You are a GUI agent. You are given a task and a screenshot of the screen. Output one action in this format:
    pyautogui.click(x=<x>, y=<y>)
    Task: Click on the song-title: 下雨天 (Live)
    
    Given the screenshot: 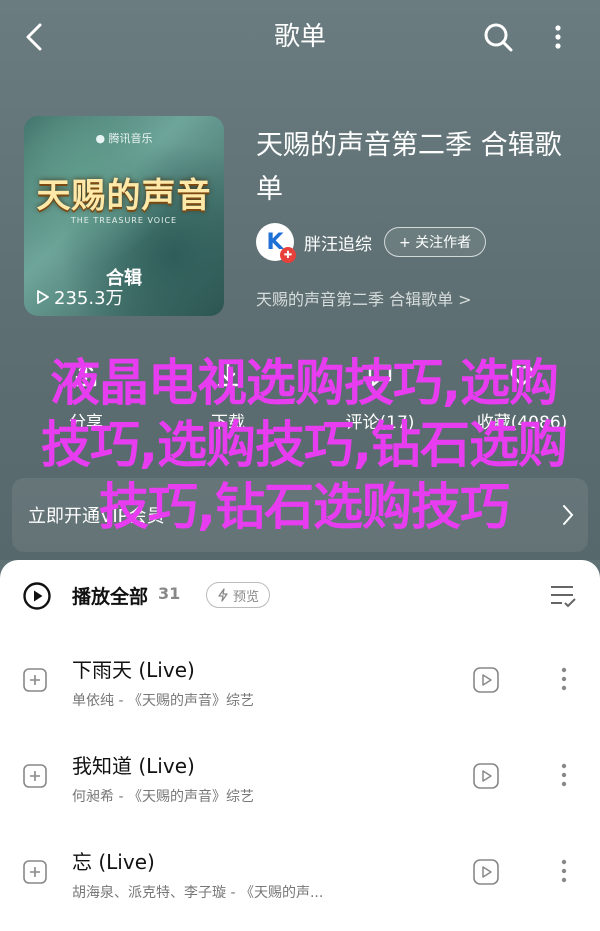 What is the action you would take?
    pyautogui.click(x=133, y=670)
    